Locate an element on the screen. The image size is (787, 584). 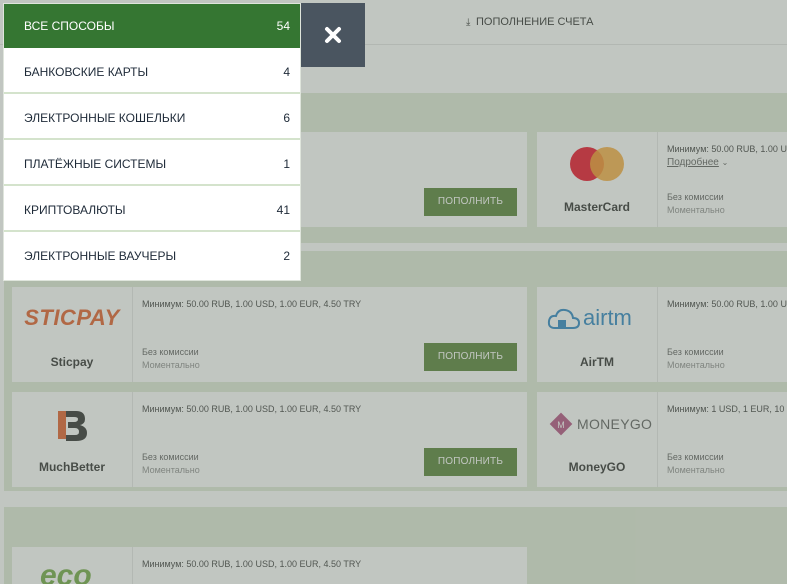
menu-item-crypto: КРИПТОВАЛЮТЫ 41 is located at coordinates (152, 210).